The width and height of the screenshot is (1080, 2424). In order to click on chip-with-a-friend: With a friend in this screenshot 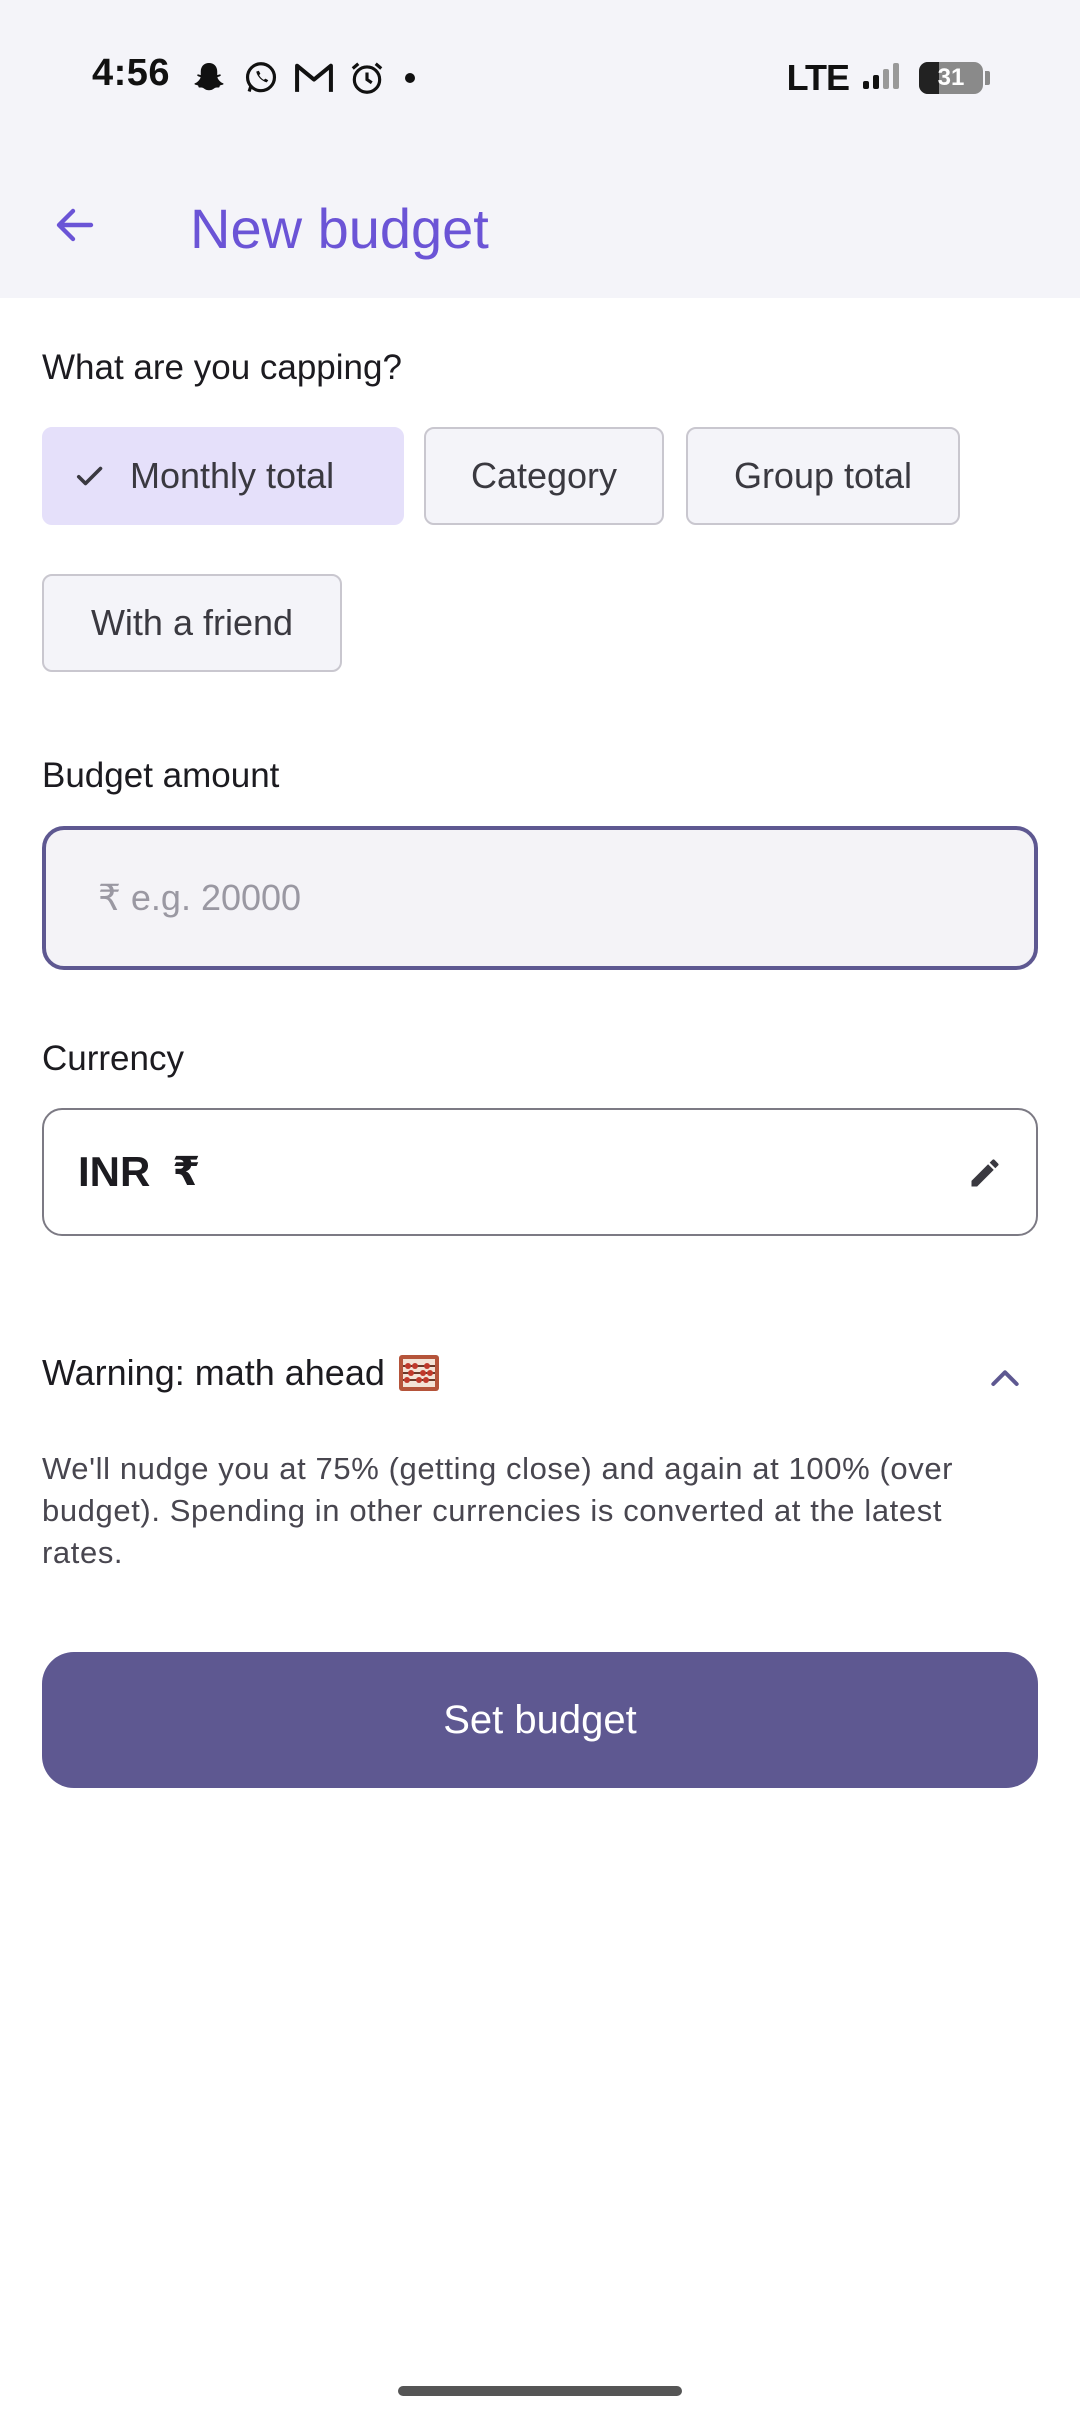, I will do `click(192, 623)`.